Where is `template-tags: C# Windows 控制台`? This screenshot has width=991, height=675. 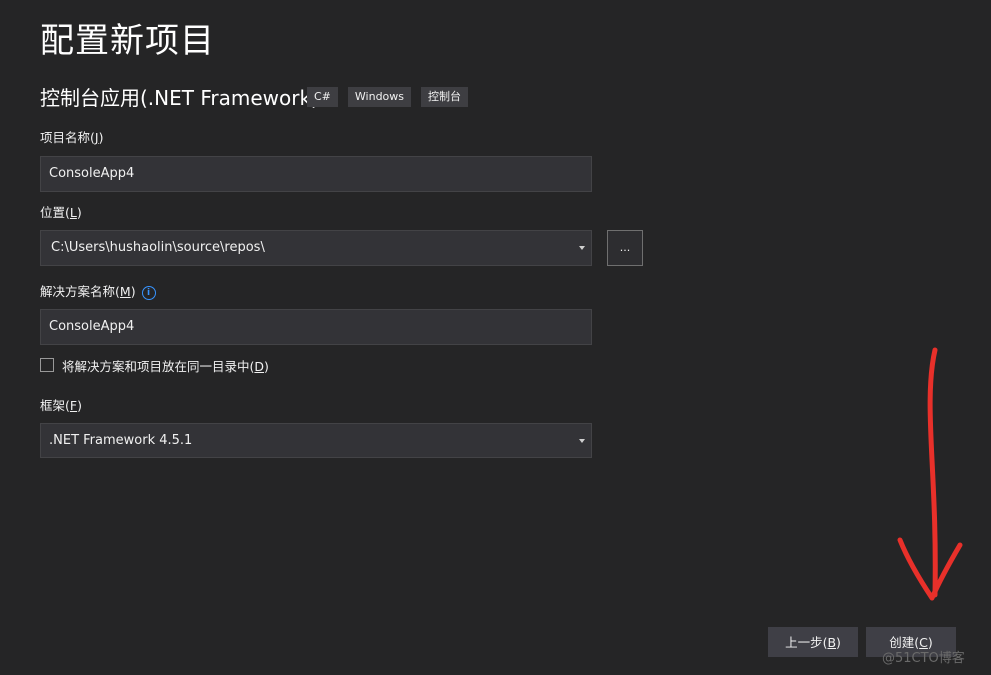 template-tags: C# Windows 控制台 is located at coordinates (388, 97).